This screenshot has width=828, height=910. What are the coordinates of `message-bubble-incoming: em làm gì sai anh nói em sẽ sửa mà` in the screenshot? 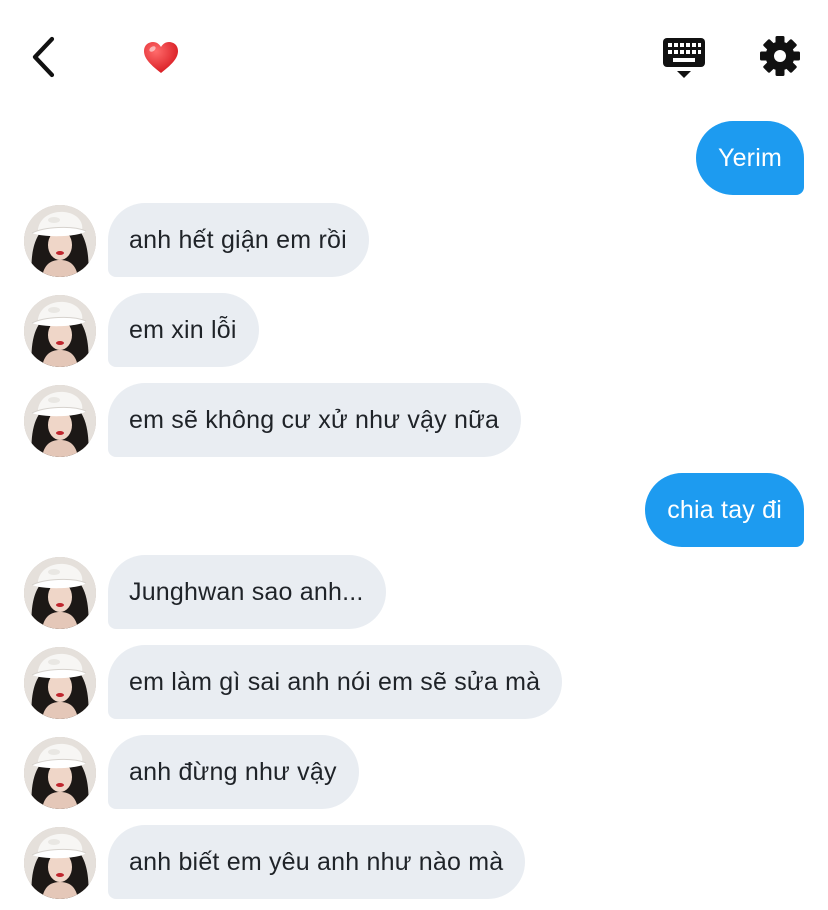 It's located at (335, 682).